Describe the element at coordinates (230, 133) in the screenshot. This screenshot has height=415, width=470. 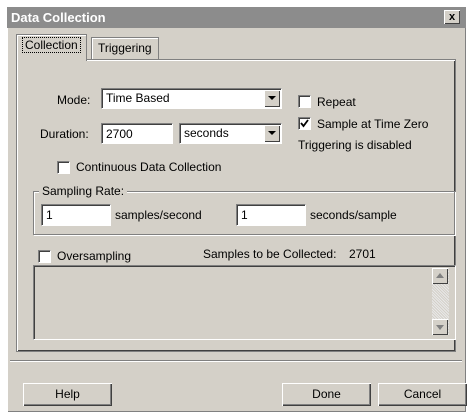
I see `duration-unit-select: seconds` at that location.